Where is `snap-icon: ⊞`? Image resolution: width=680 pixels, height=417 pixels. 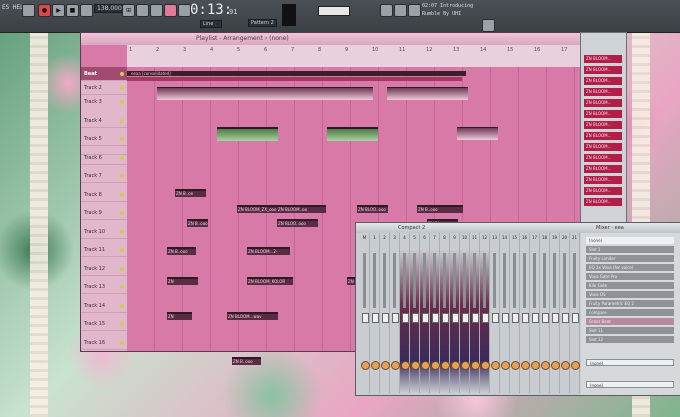 snap-icon: ⊞ is located at coordinates (128, 10).